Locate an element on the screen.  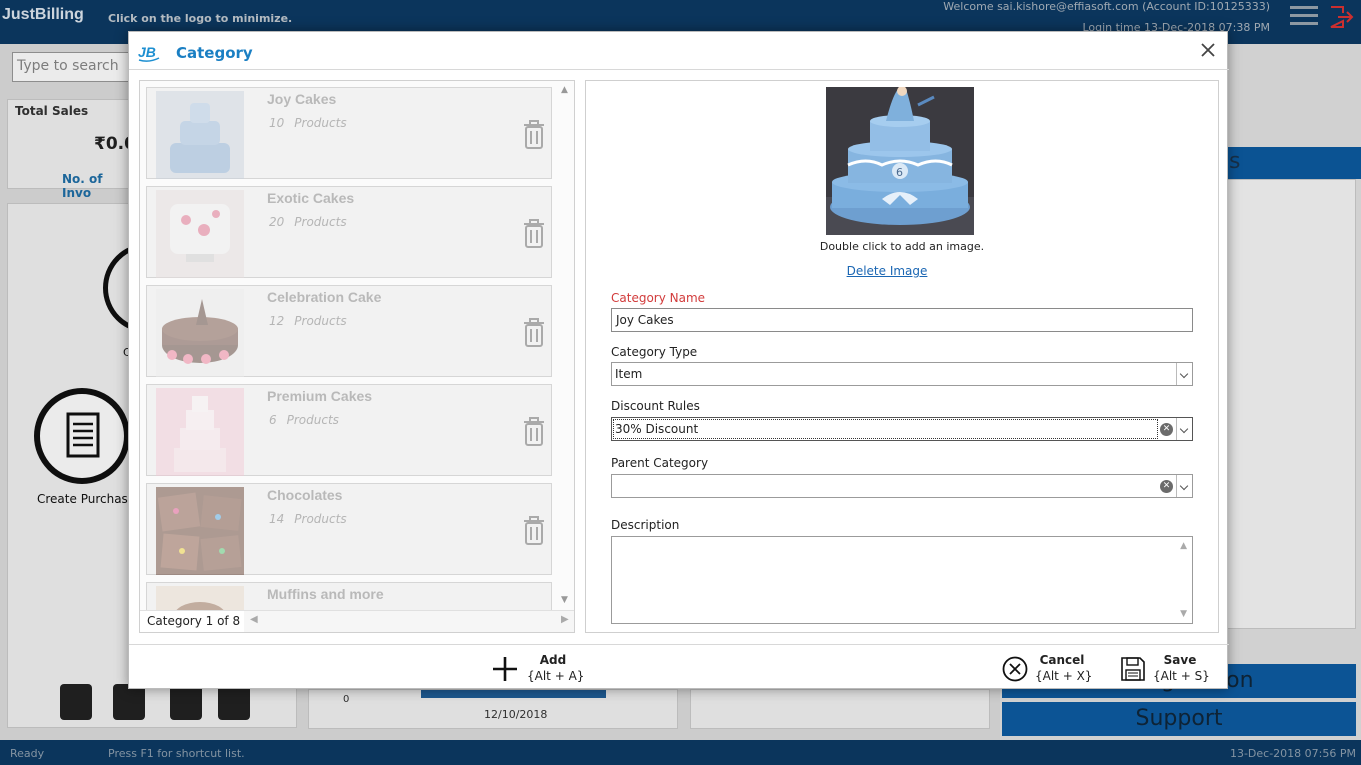
jb-logo-icon: JB is located at coordinates (148, 51).